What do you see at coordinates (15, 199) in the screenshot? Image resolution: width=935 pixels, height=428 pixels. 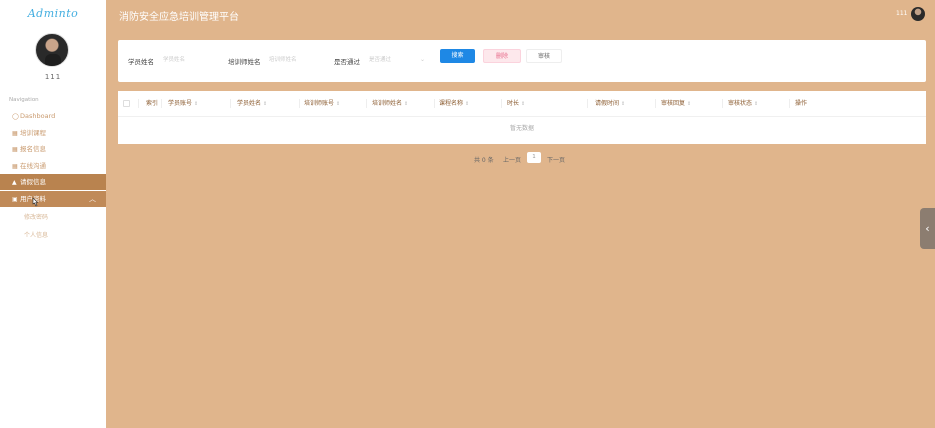 I see `user-card-icon: ▣` at bounding box center [15, 199].